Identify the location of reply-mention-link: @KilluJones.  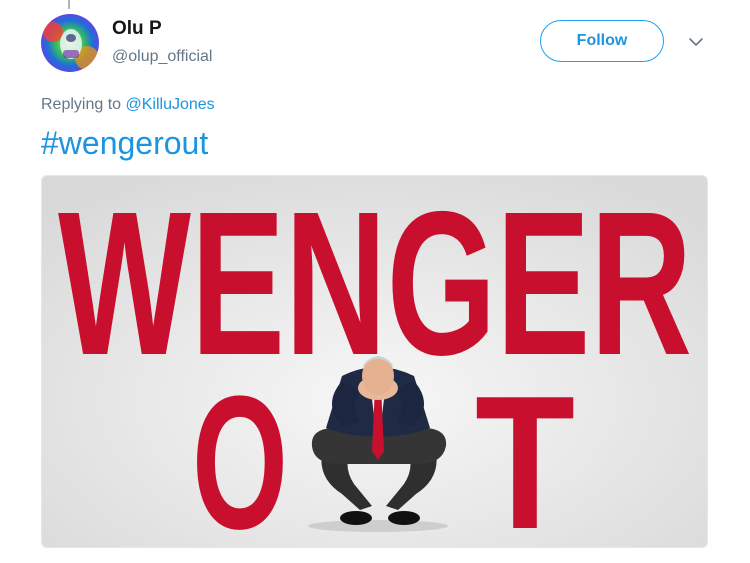
(170, 104).